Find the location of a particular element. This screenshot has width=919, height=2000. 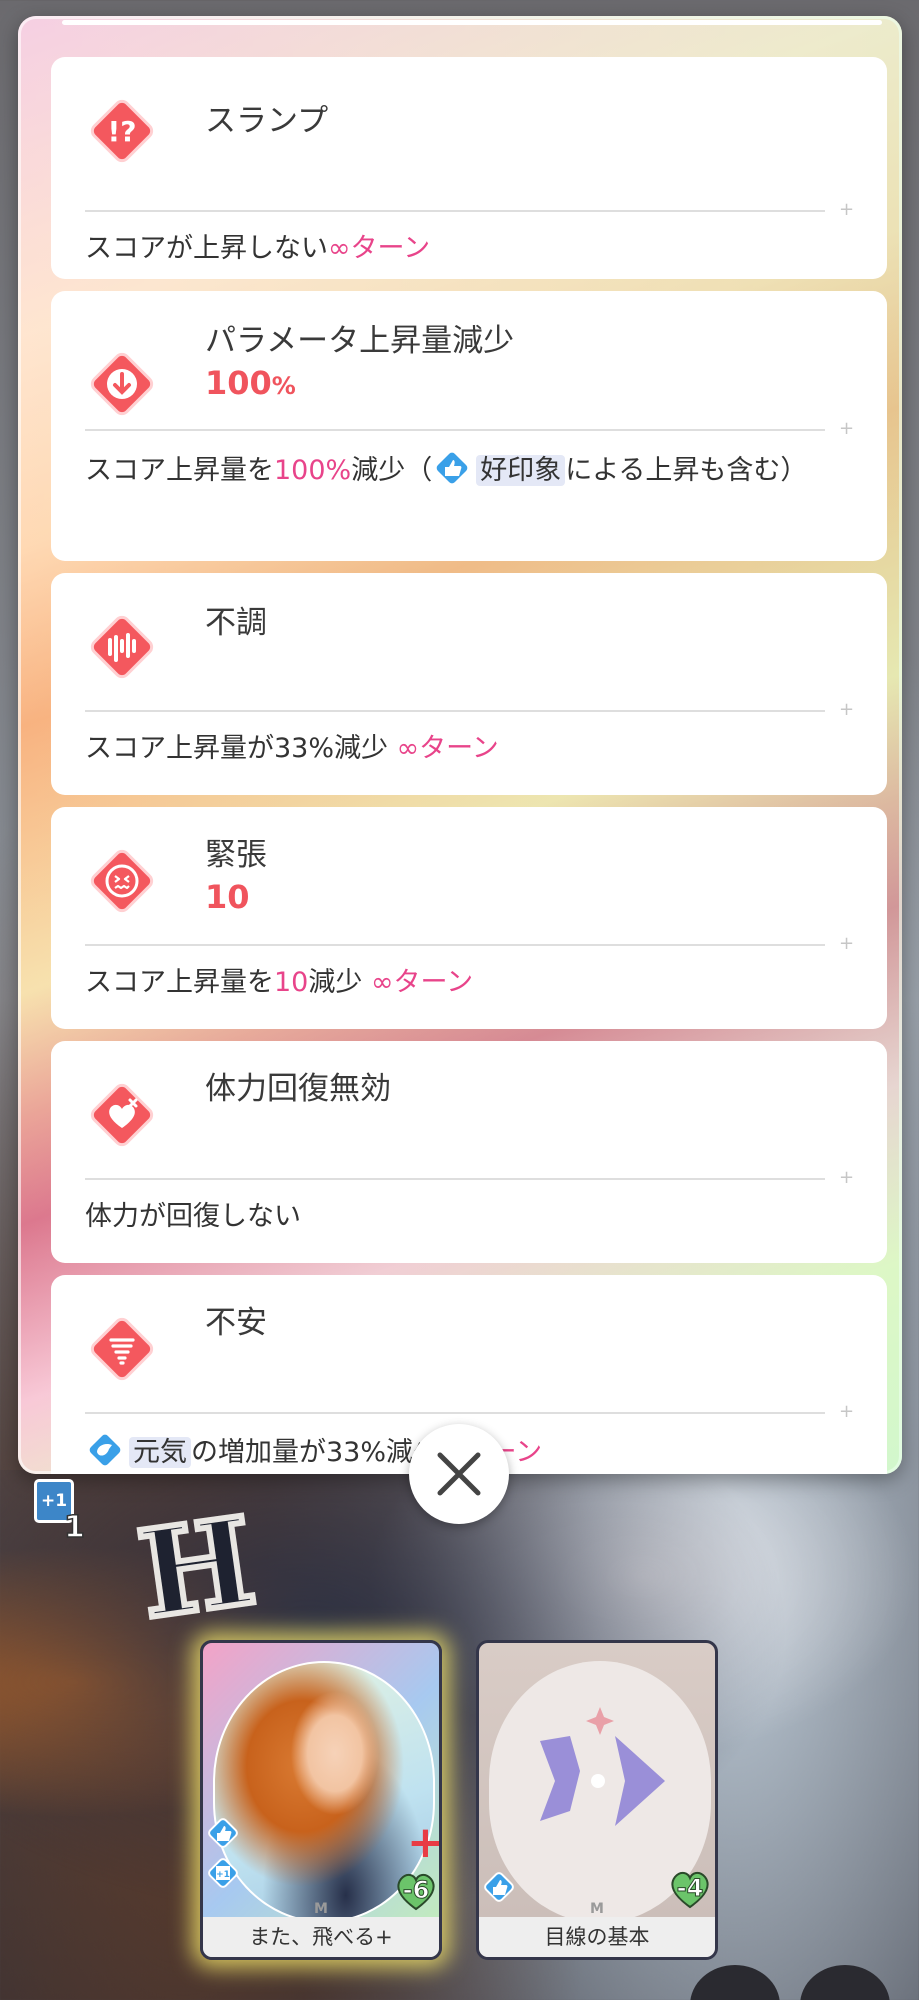

status-title: 不安 is located at coordinates (236, 1323).